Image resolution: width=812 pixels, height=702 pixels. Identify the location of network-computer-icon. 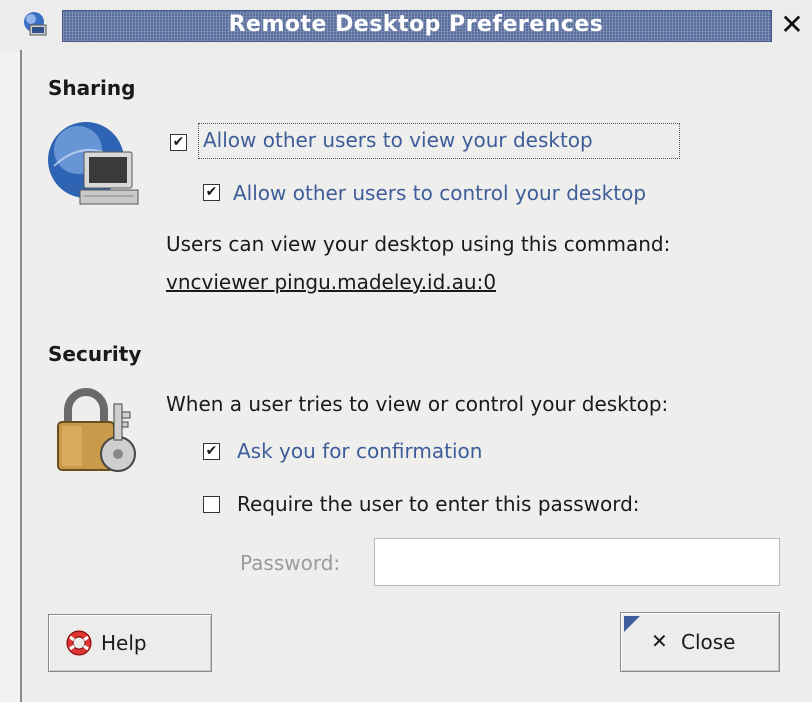
(93, 163).